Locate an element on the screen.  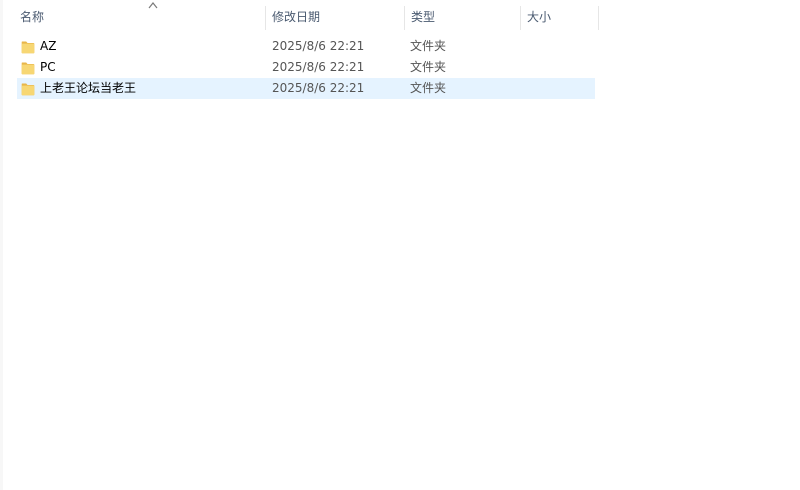
file-row: 上老王论坛当老王 2025/8/6 22:21 文件夹 is located at coordinates (306, 88).